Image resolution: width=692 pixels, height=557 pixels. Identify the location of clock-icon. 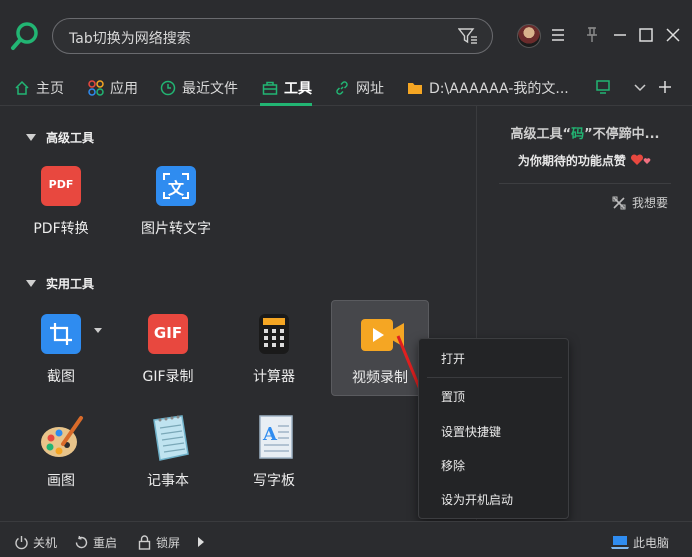
(168, 88).